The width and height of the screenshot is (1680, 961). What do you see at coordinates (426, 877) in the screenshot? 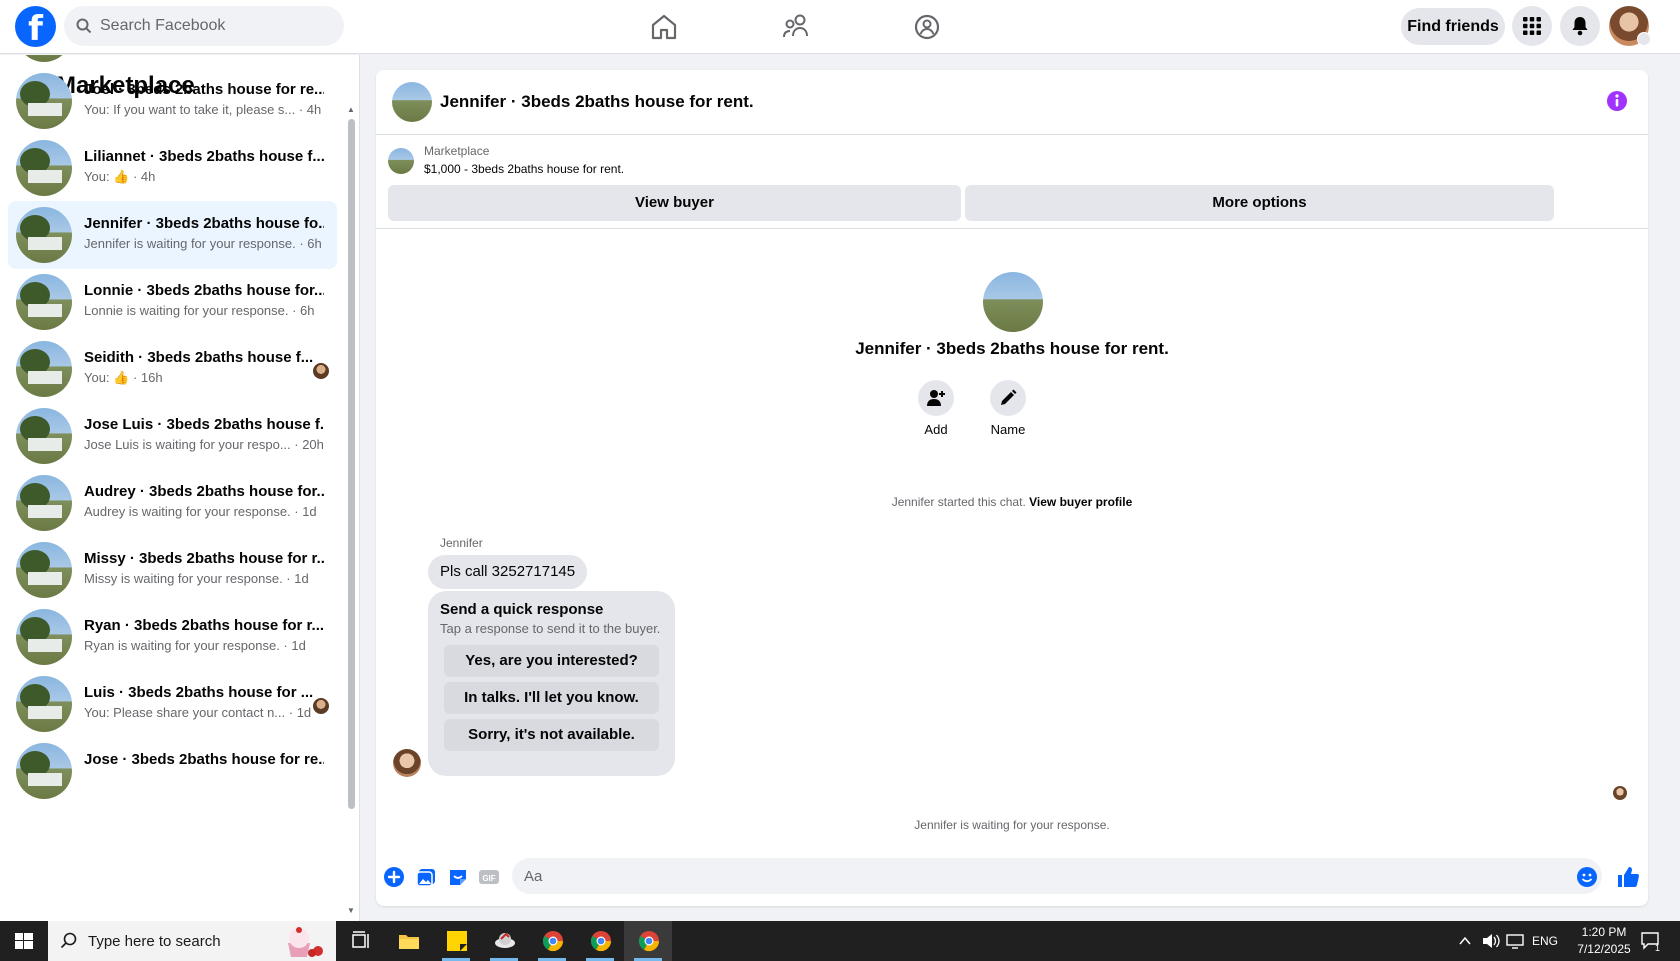
I see `photo-icon` at bounding box center [426, 877].